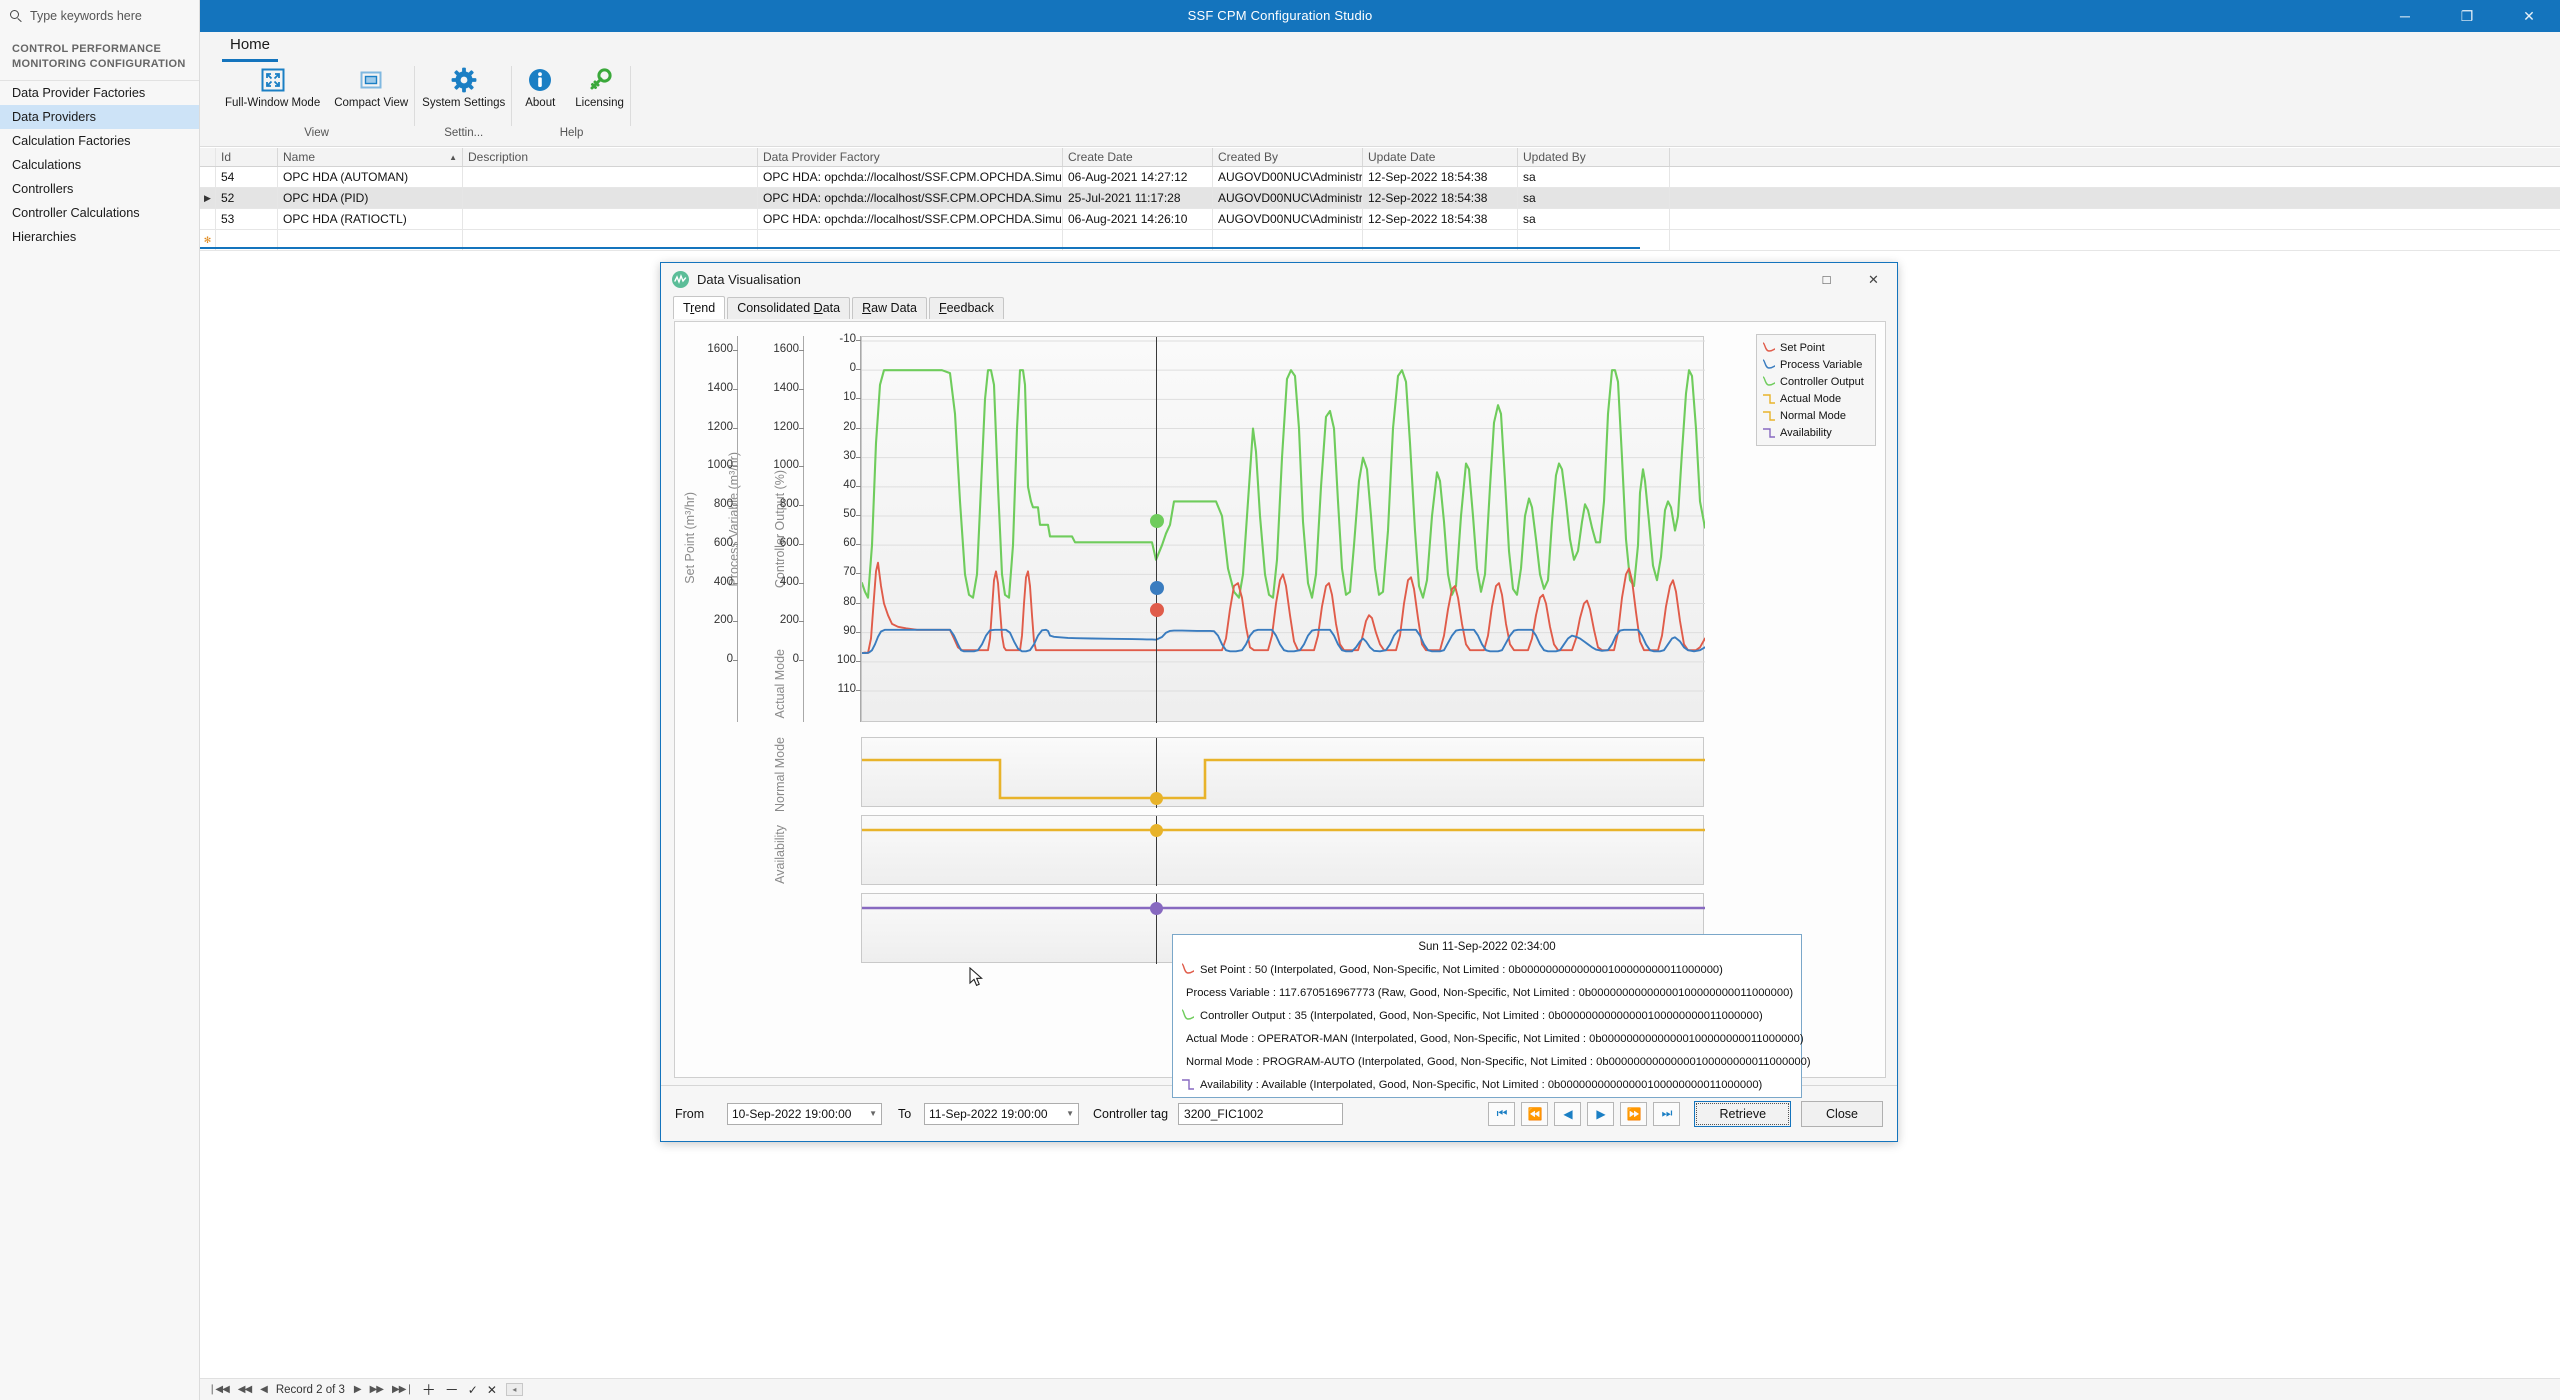 This screenshot has height=1400, width=2560. What do you see at coordinates (1156, 530) in the screenshot?
I see `cursor-line-main` at bounding box center [1156, 530].